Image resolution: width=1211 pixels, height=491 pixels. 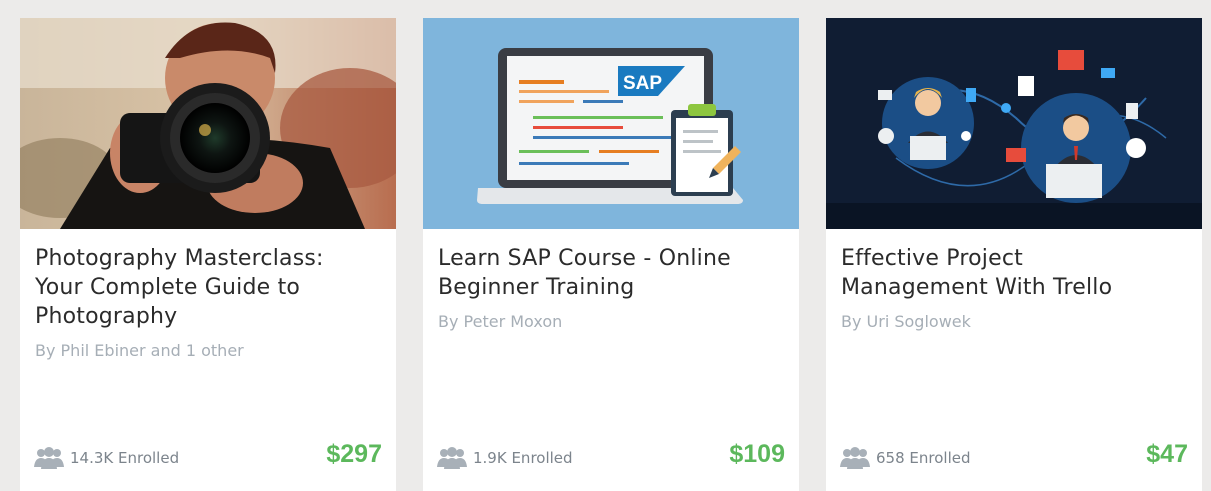 I want to click on camera-photographer-image, so click(x=208, y=123).